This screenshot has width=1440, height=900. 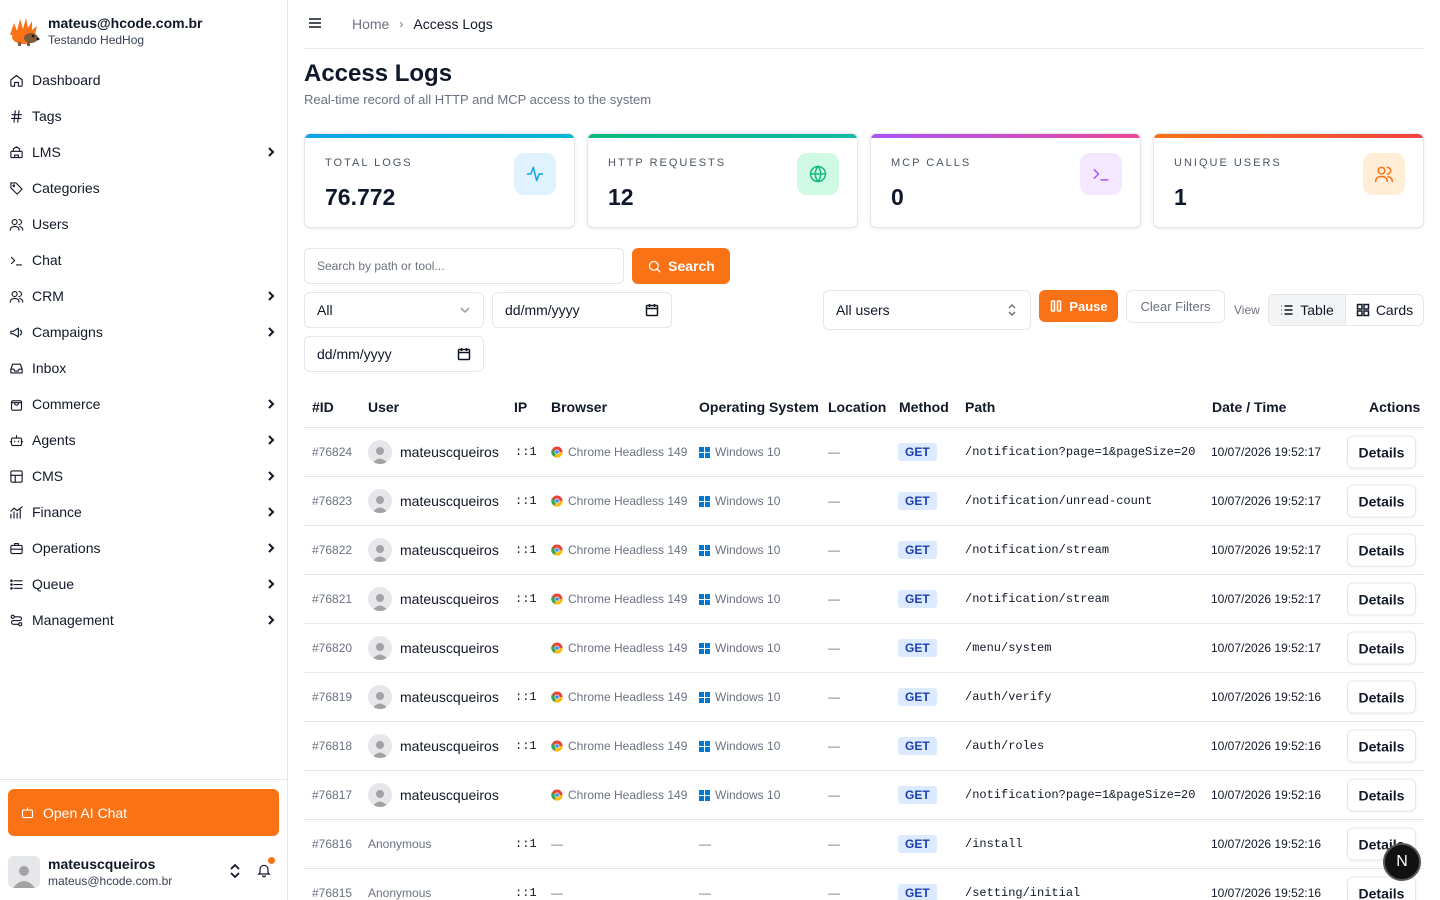 What do you see at coordinates (144, 332) in the screenshot?
I see `sidebar-item-campaigns: Campaigns` at bounding box center [144, 332].